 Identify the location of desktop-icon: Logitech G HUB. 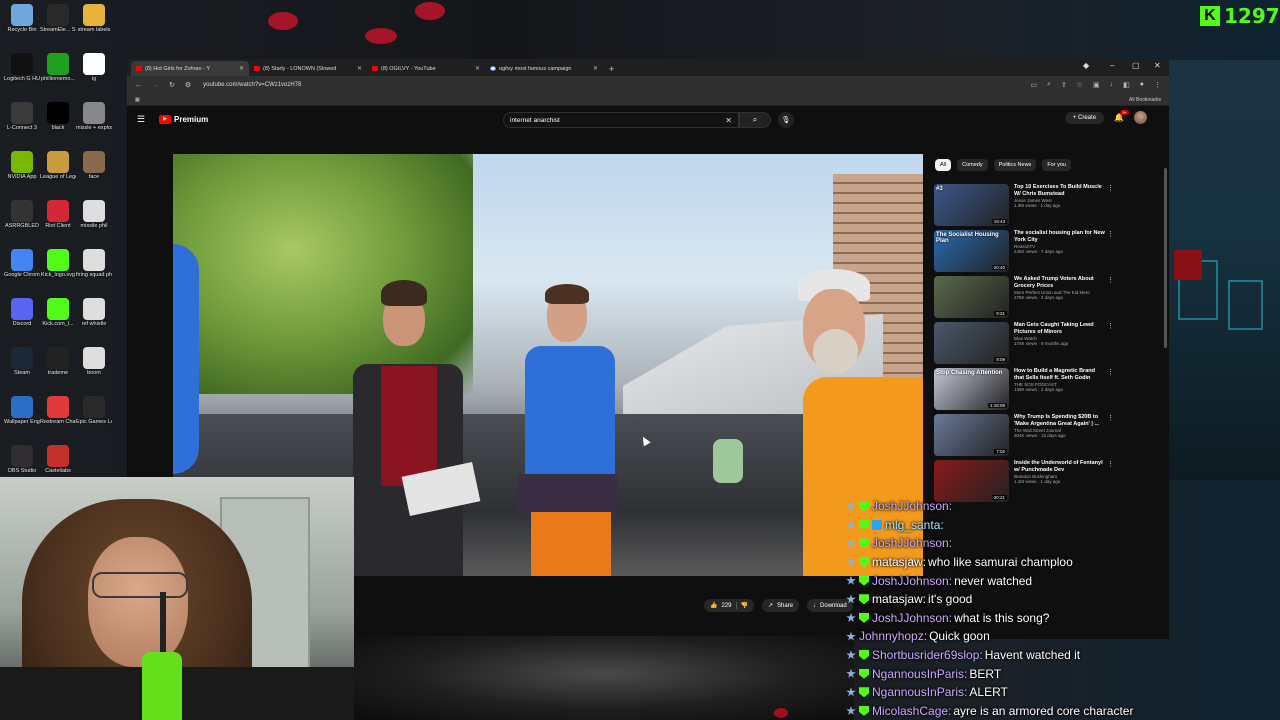
(22, 67).